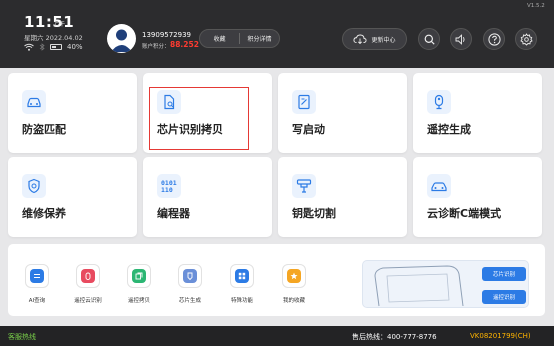  I want to click on am-pm: 上午, so click(59, 24).